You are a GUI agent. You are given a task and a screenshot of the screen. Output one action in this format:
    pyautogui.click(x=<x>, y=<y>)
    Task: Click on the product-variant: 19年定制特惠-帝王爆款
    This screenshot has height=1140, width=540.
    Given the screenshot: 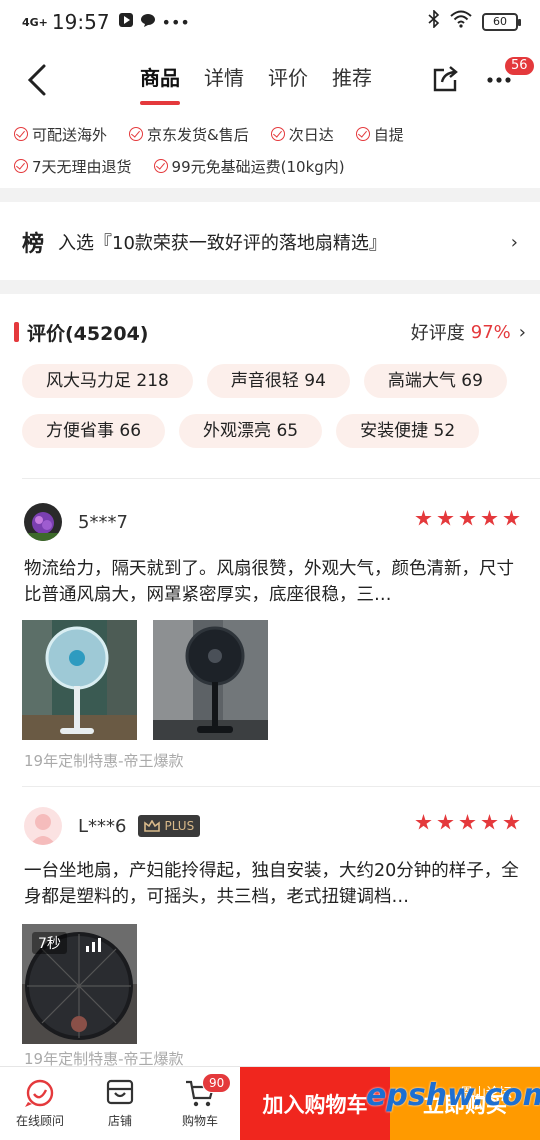 What is the action you would take?
    pyautogui.click(x=104, y=761)
    